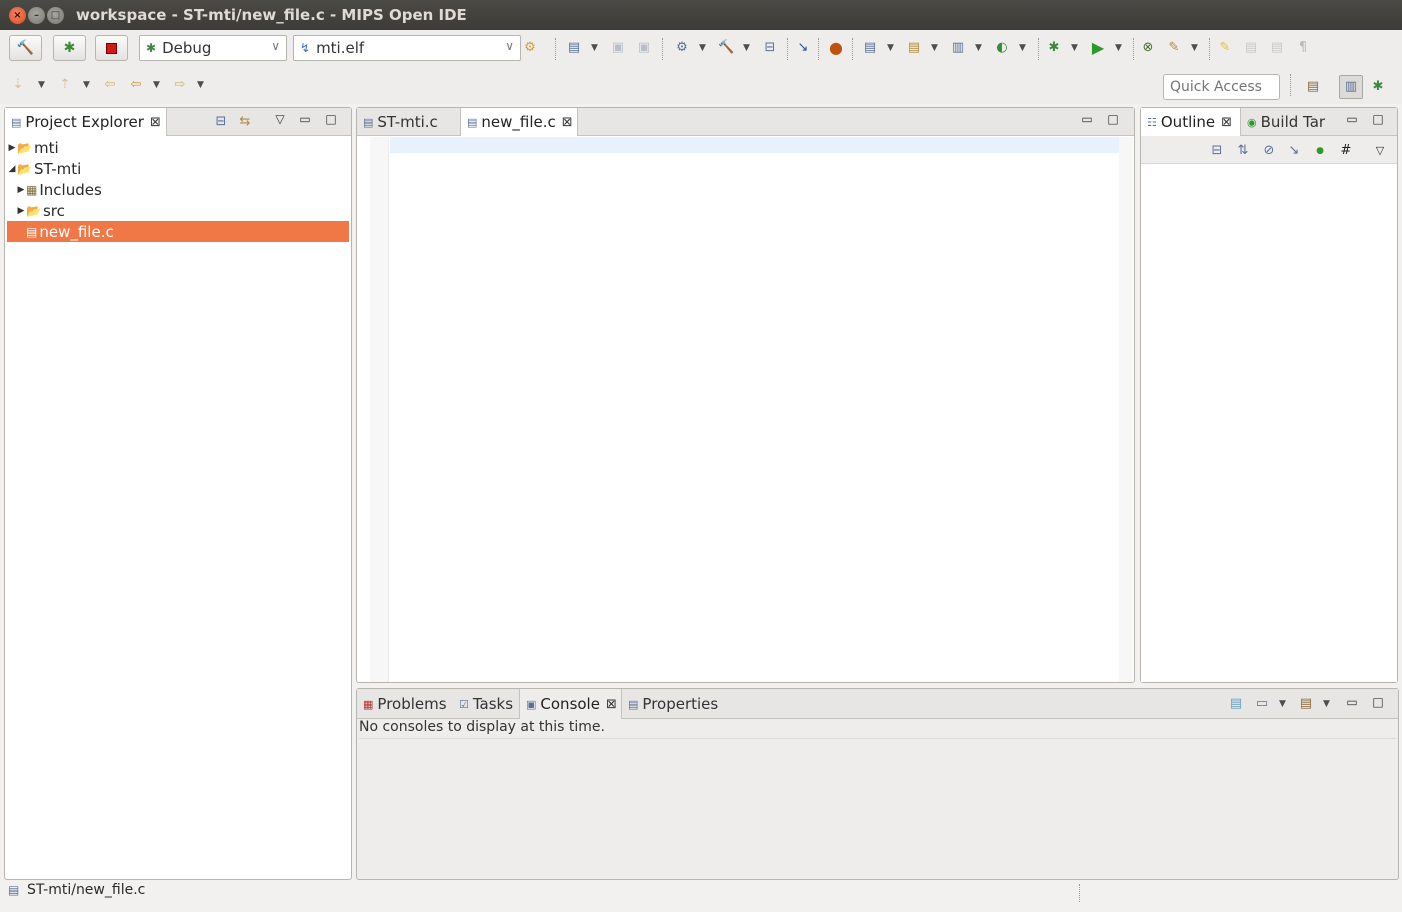 The height and width of the screenshot is (912, 1402). Describe the element at coordinates (69, 48) in the screenshot. I see `debug-button: ✱` at that location.